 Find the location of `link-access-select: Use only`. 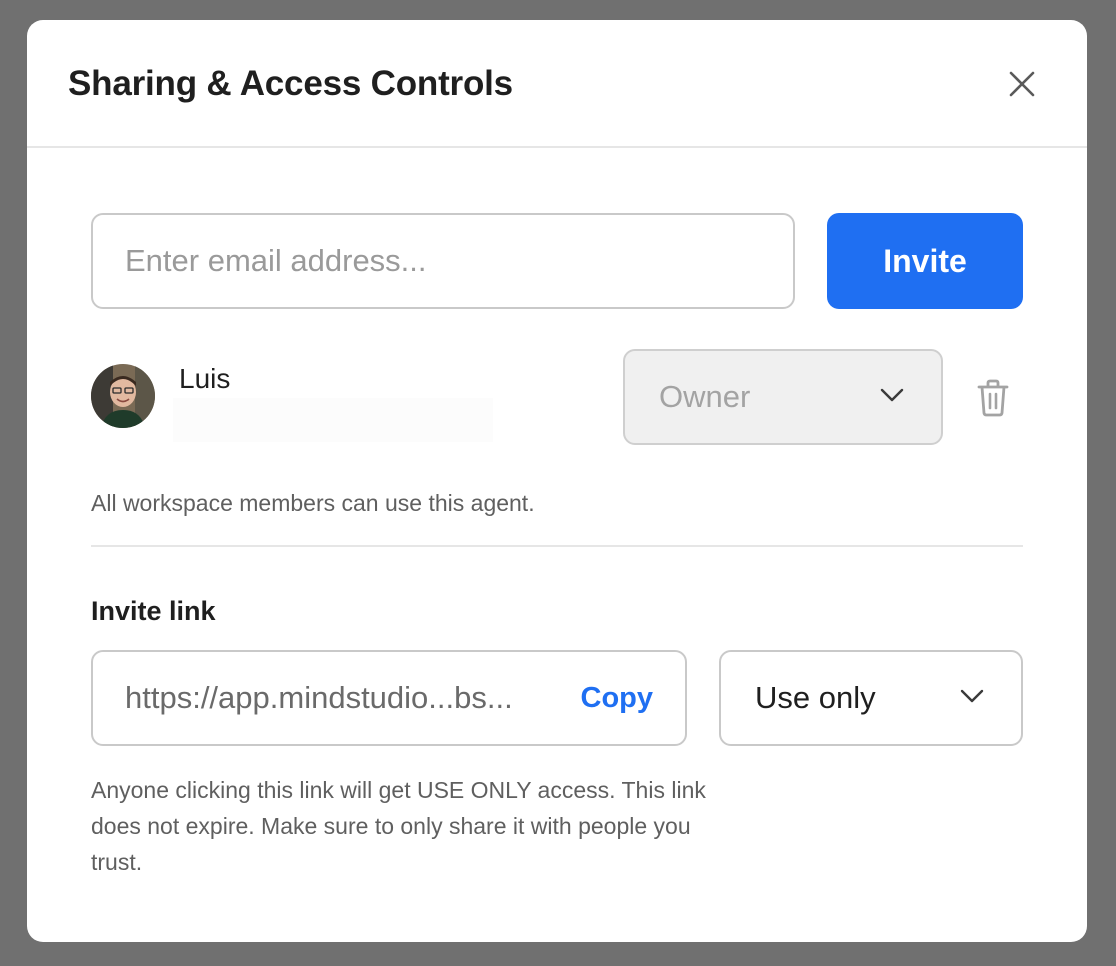

link-access-select: Use only is located at coordinates (871, 698).